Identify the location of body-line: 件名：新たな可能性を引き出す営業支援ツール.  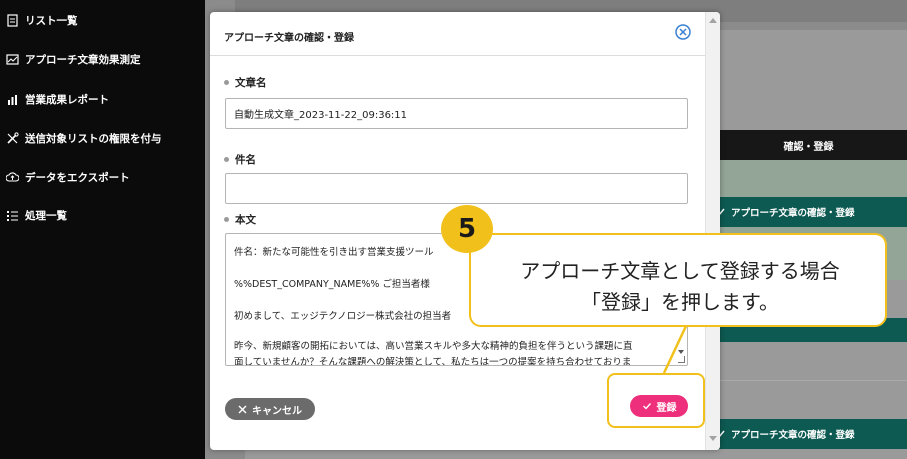
(334, 252).